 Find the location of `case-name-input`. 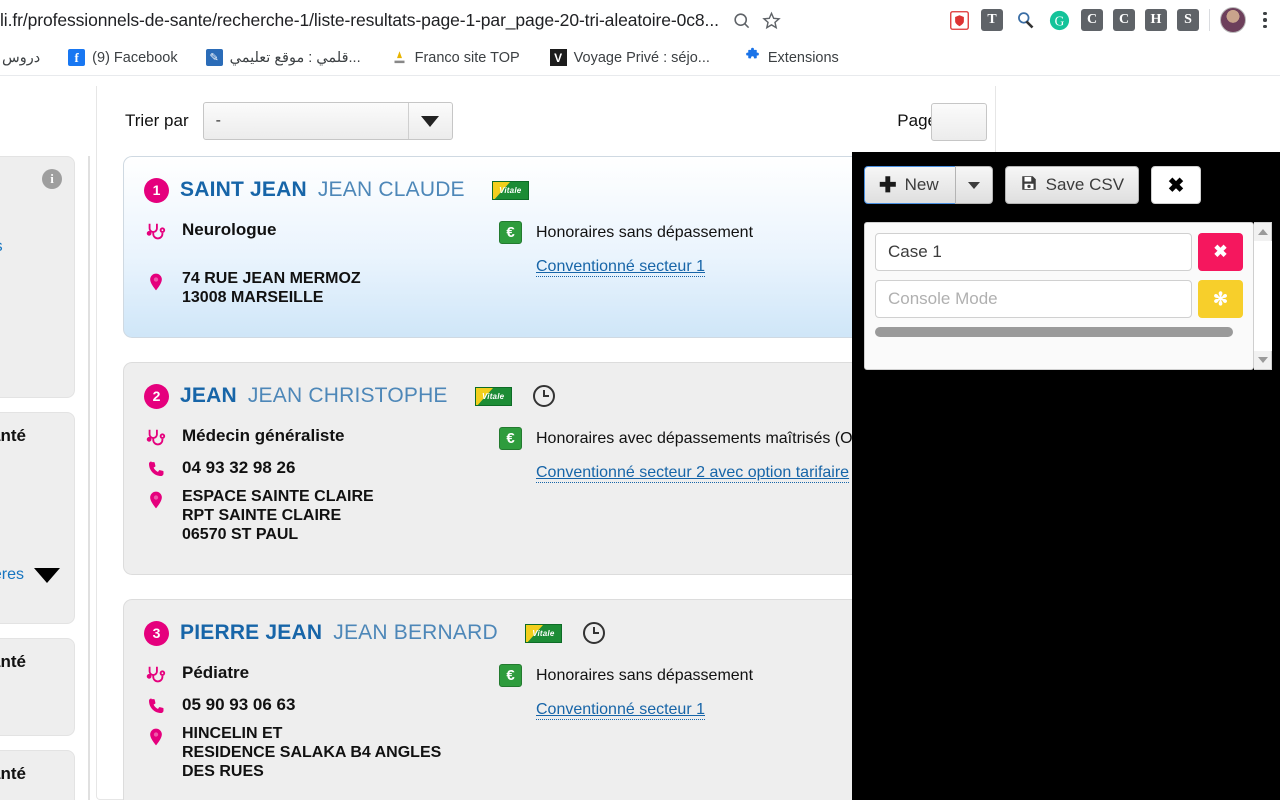

case-name-input is located at coordinates (1033, 252).